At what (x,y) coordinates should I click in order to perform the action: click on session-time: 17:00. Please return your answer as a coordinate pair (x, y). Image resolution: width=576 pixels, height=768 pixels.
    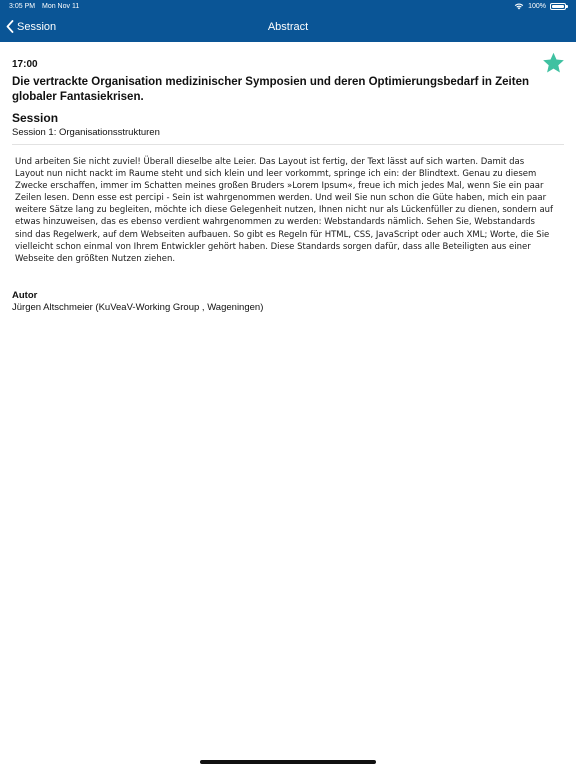
    Looking at the image, I should click on (25, 64).